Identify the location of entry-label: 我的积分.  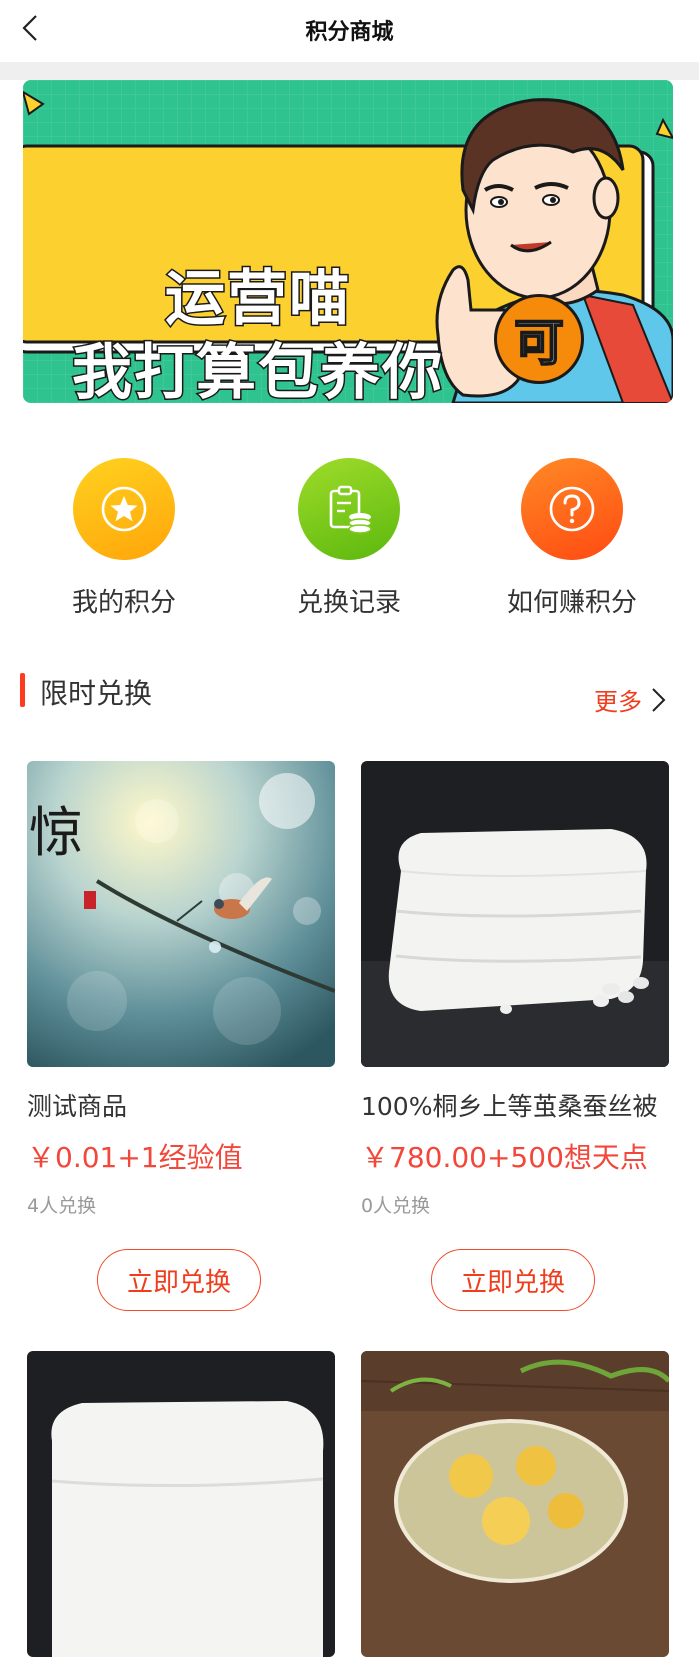
(123, 603).